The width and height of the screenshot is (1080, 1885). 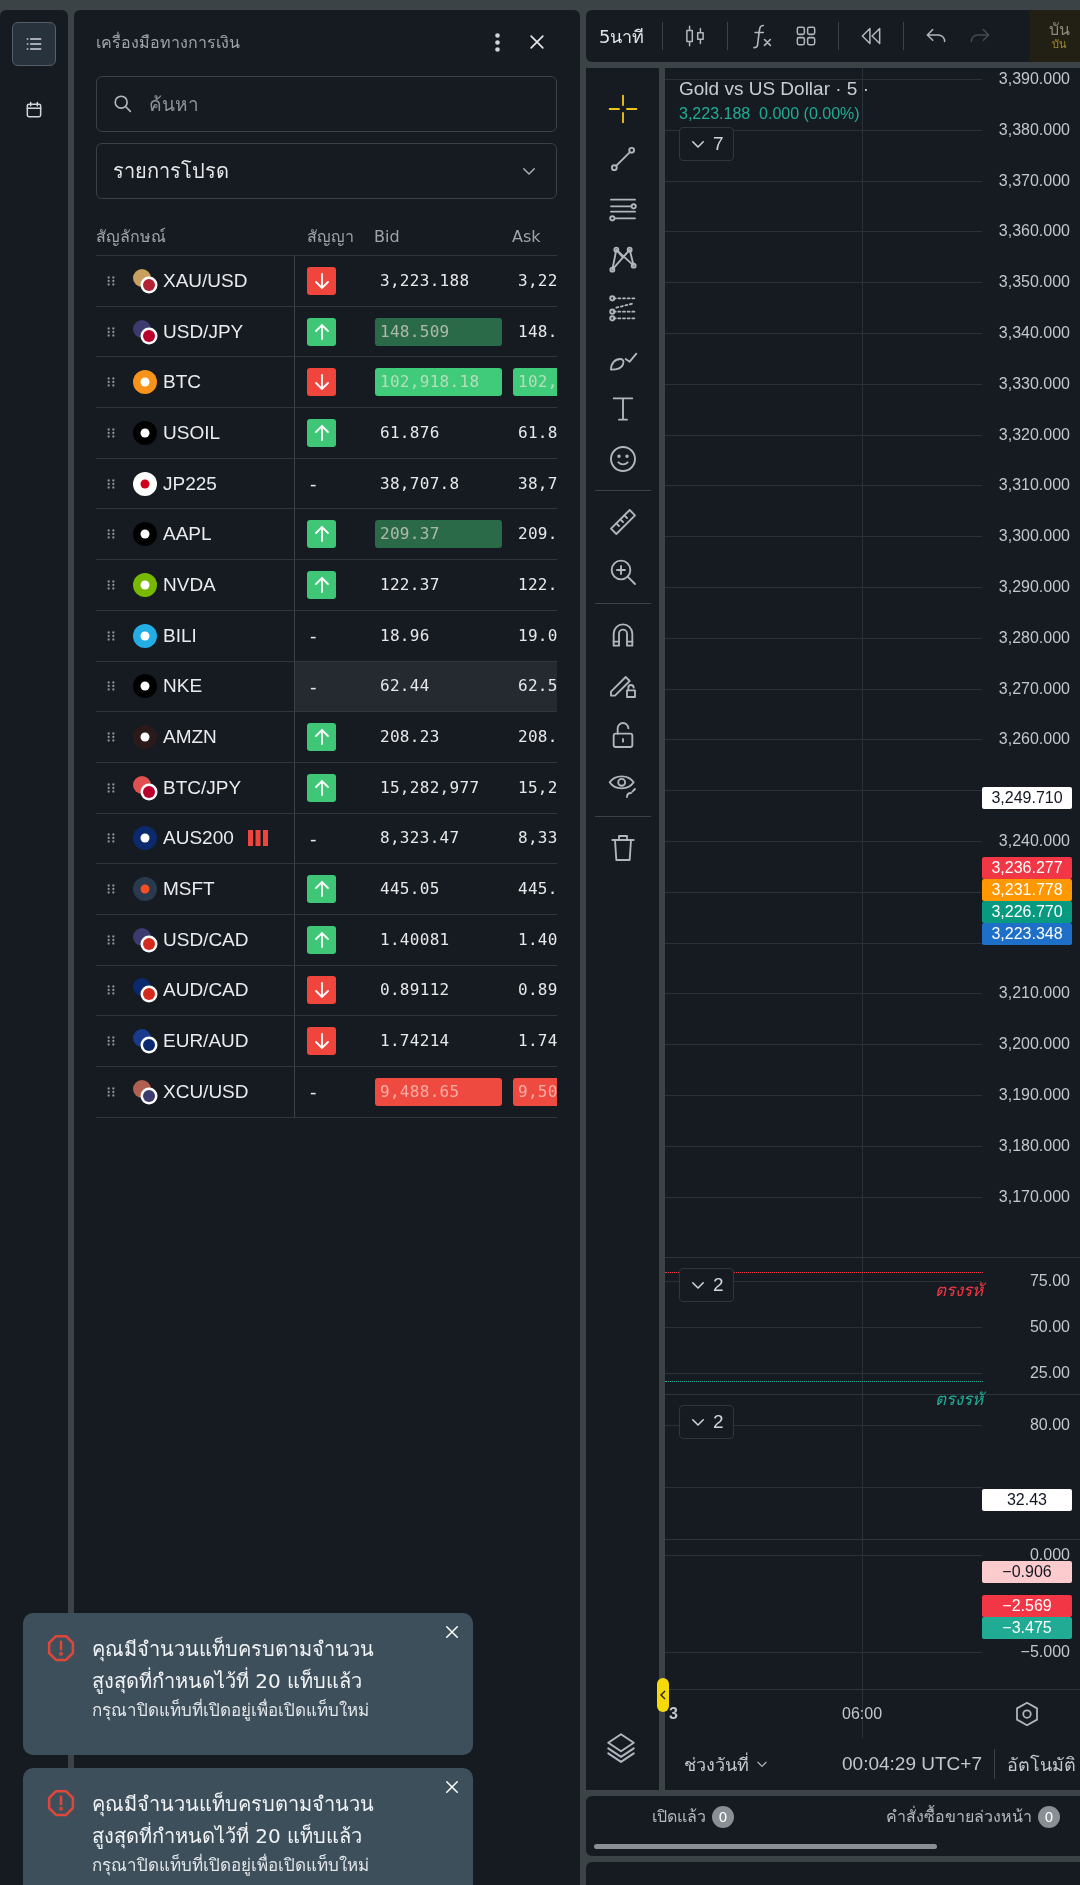 I want to click on axis-label: 3,310.000, so click(x=1034, y=485).